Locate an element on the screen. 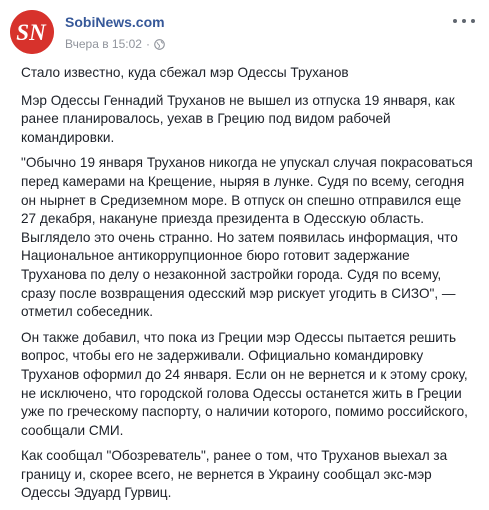  post-timestamp-link: Вчера в 15:02 is located at coordinates (103, 44).